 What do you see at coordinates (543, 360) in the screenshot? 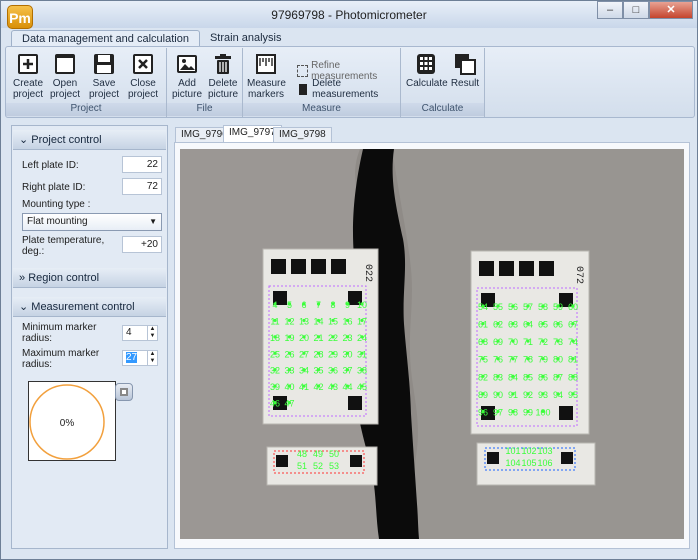
I see `right-plate-marker-label: 79` at bounding box center [543, 360].